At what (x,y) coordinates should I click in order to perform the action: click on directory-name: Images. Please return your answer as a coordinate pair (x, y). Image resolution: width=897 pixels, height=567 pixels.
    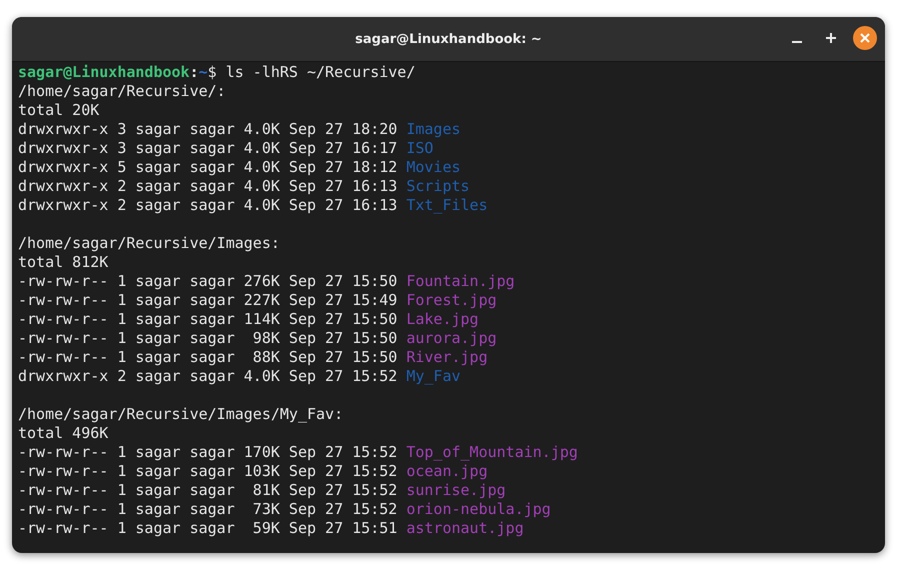
    Looking at the image, I should click on (433, 129).